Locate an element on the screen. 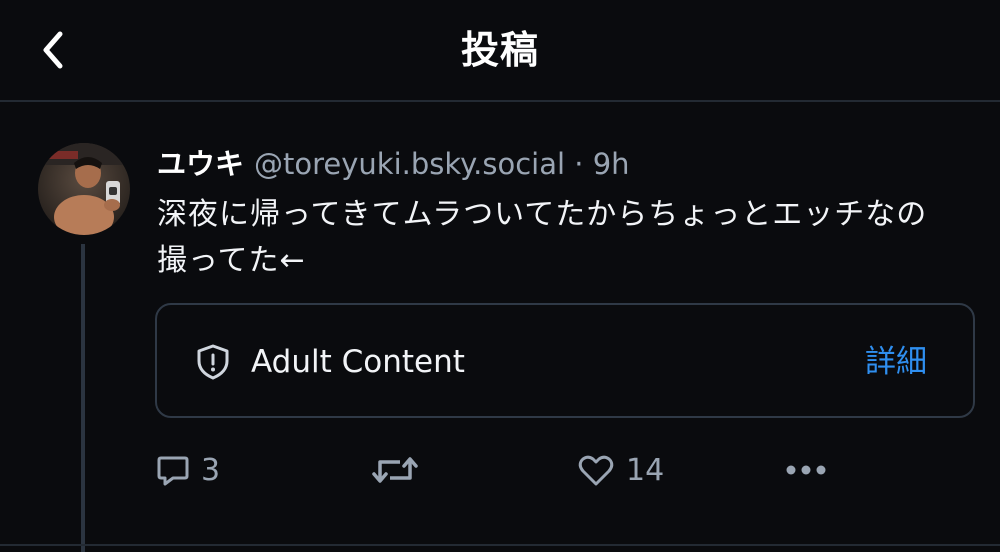 This screenshot has width=1000, height=552. page-title: 投稿 is located at coordinates (499, 50).